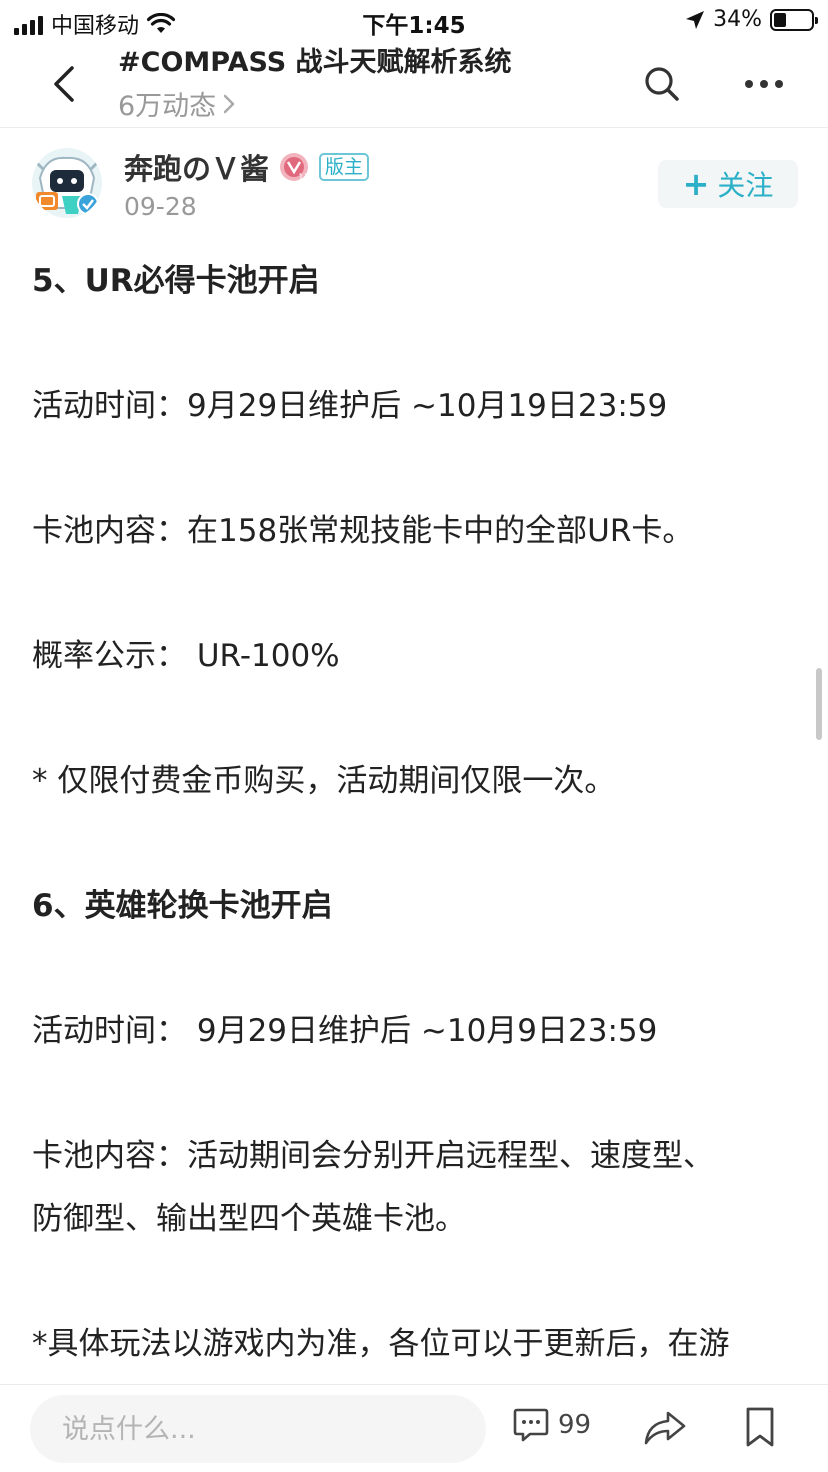  What do you see at coordinates (160, 206) in the screenshot?
I see `post-date: 09-28` at bounding box center [160, 206].